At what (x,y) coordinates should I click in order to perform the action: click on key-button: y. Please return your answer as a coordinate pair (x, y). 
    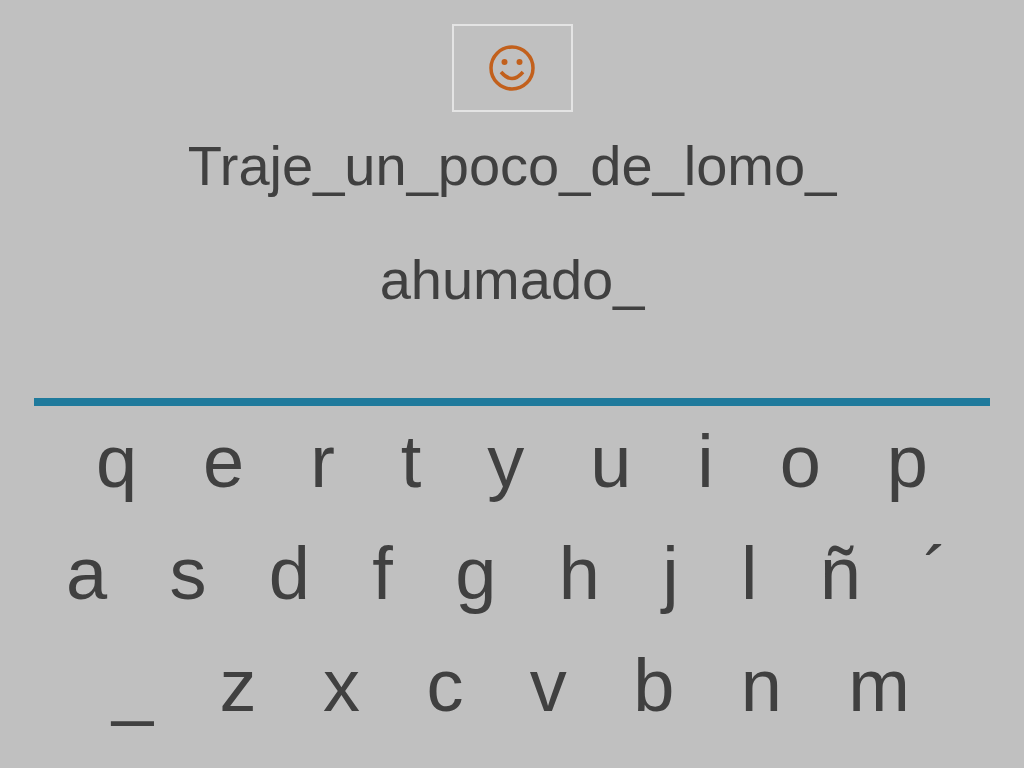
    Looking at the image, I should click on (506, 462).